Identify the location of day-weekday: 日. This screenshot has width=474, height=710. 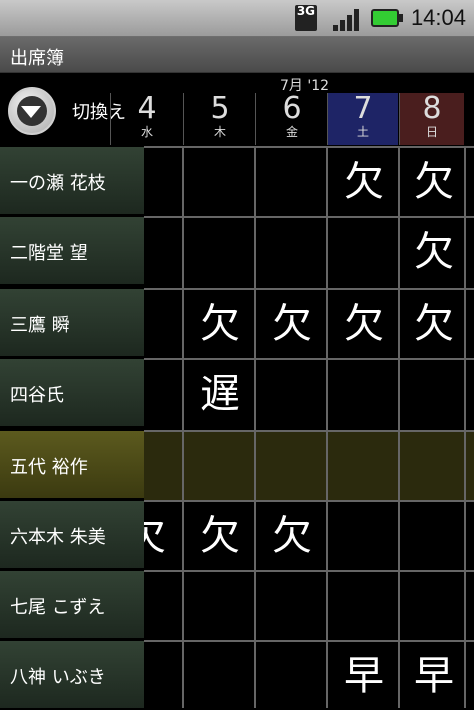
(431, 132).